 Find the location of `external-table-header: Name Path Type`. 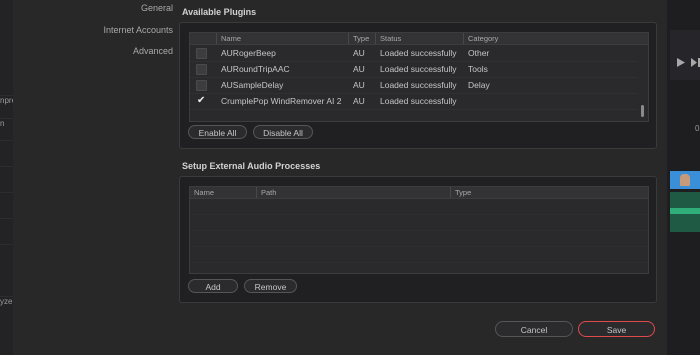

external-table-header: Name Path Type is located at coordinates (419, 193).